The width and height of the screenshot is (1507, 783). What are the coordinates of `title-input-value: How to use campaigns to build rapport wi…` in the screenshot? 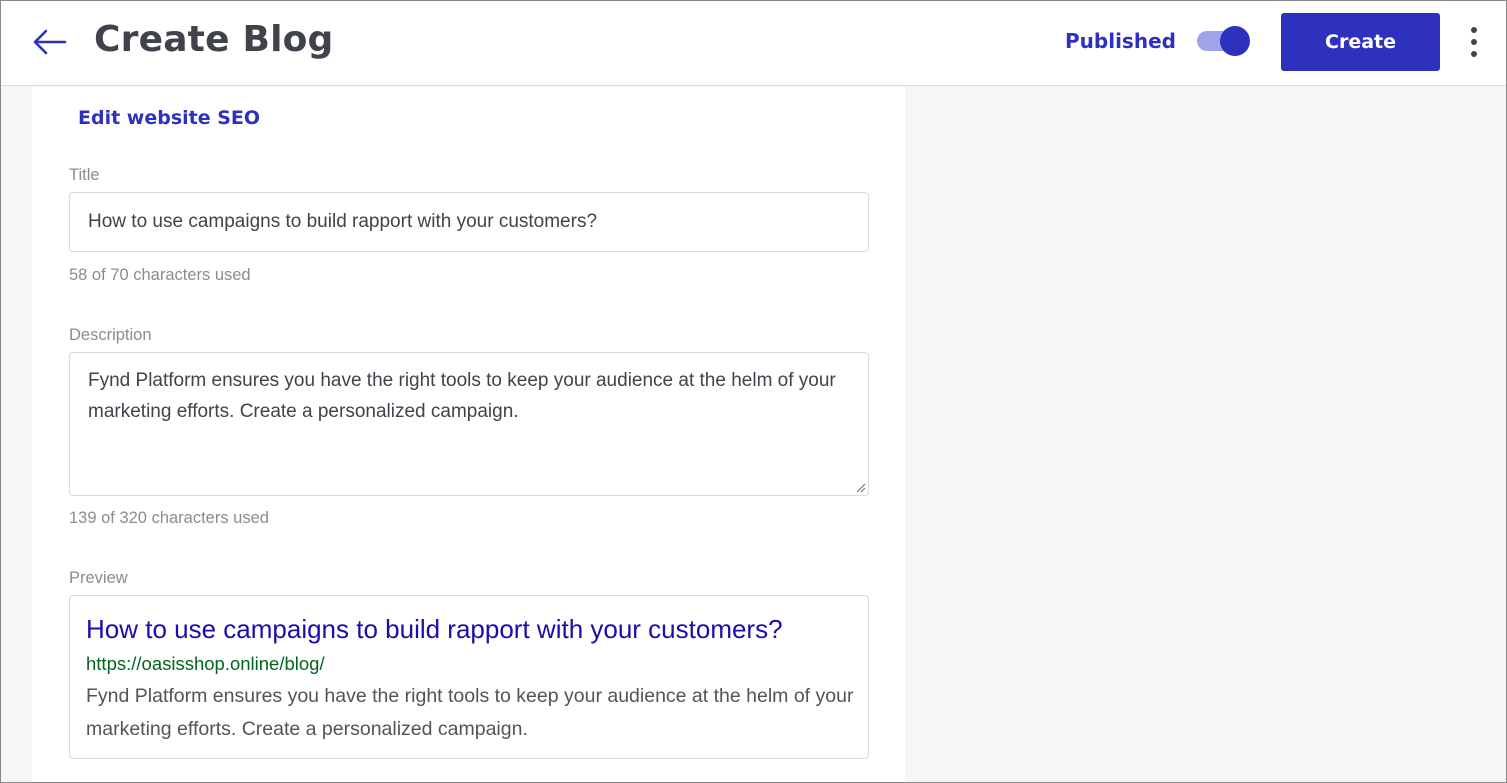 It's located at (343, 221).